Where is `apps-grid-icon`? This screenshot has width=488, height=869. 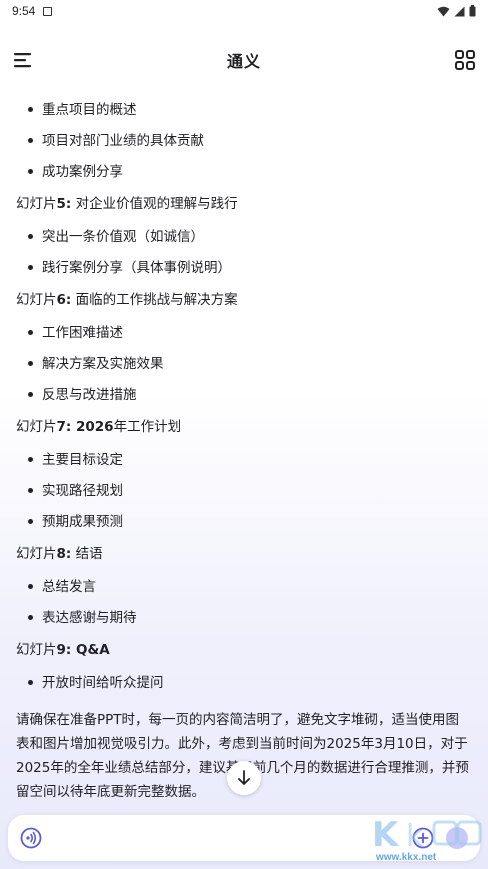
apps-grid-icon is located at coordinates (465, 60).